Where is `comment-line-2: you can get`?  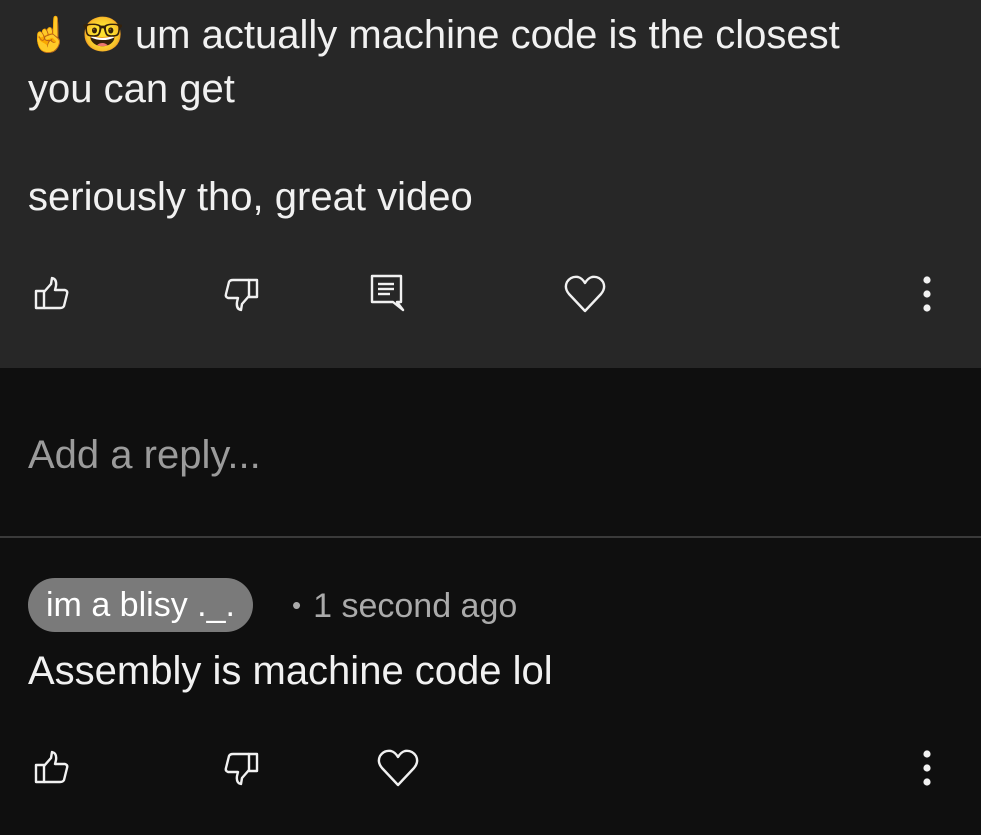 comment-line-2: you can get is located at coordinates (131, 89).